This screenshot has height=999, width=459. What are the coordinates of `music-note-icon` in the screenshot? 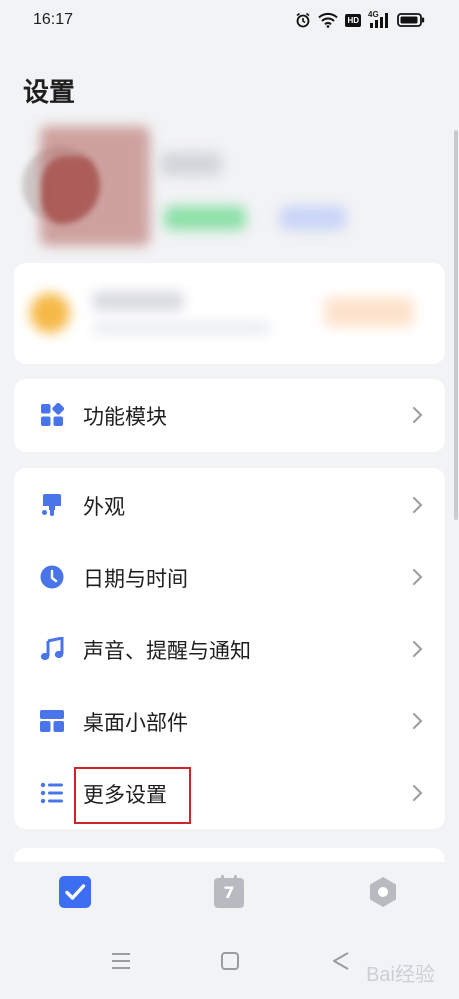 It's located at (52, 649).